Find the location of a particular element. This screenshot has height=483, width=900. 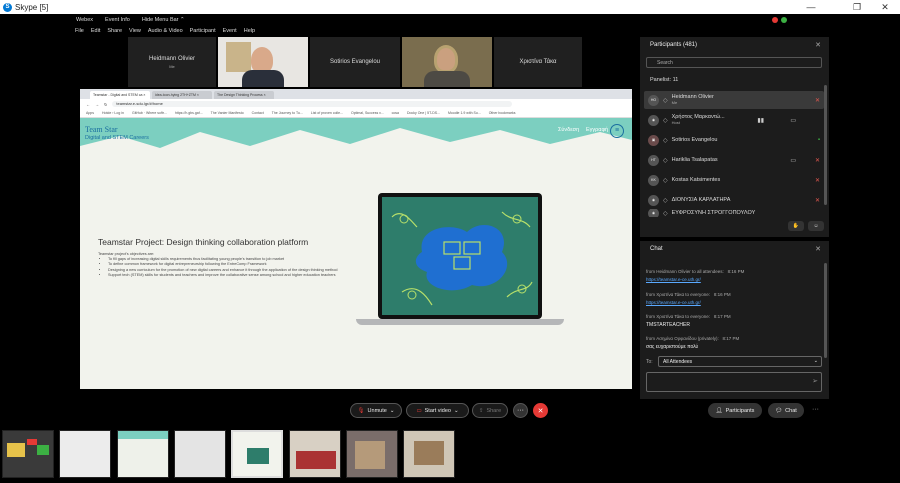

avatar: HT is located at coordinates (653, 160).